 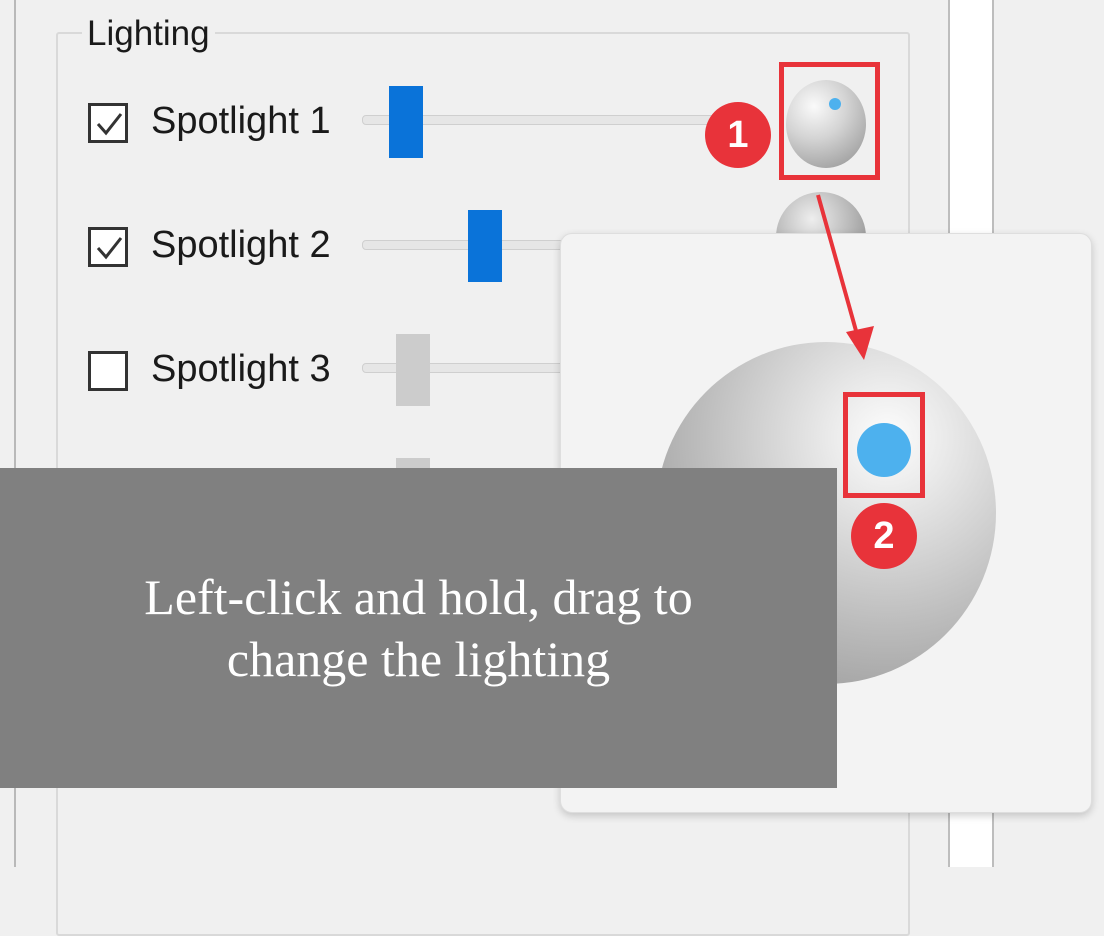 I want to click on step-badge-2: 2, so click(x=884, y=536).